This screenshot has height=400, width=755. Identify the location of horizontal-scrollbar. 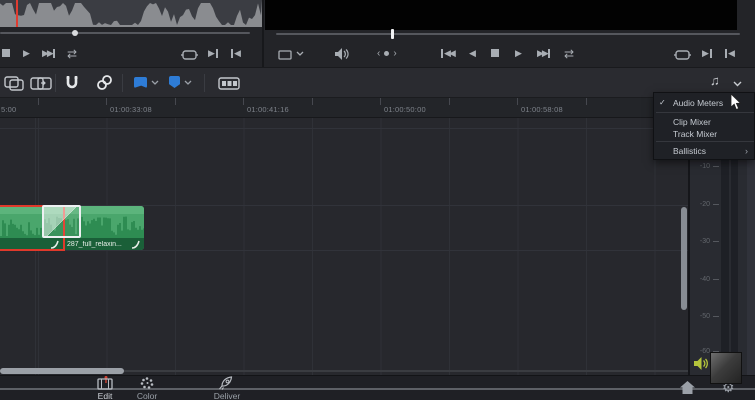
(62, 371).